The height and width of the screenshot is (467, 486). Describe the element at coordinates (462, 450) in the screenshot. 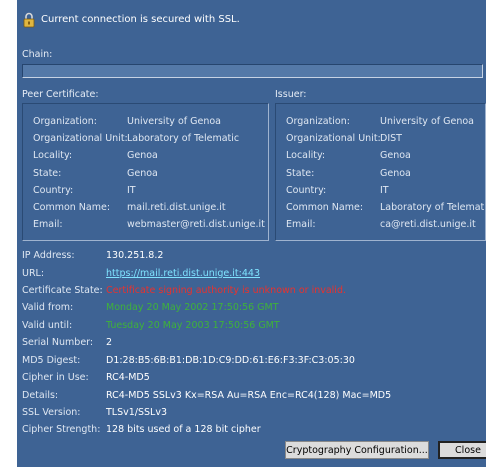

I see `close-button: Close` at that location.